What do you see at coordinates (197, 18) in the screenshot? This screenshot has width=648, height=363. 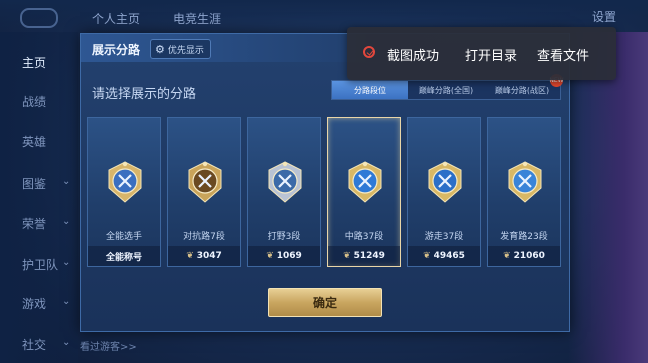 I see `tab-esports-career: 电竞生涯` at bounding box center [197, 18].